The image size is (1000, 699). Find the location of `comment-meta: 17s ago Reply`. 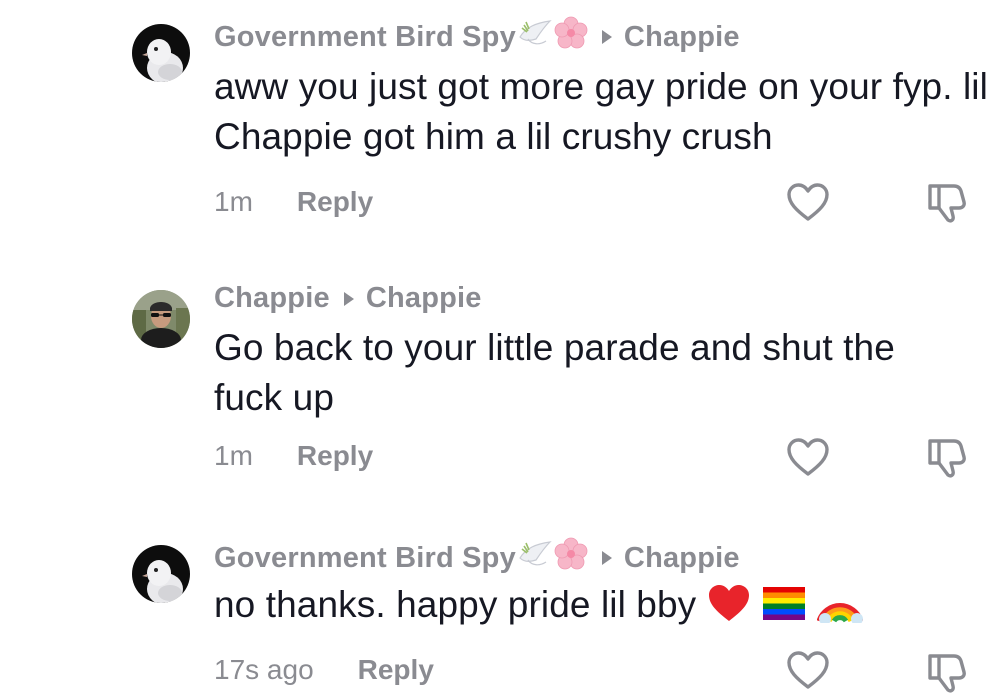

comment-meta: 17s ago Reply is located at coordinates (324, 670).